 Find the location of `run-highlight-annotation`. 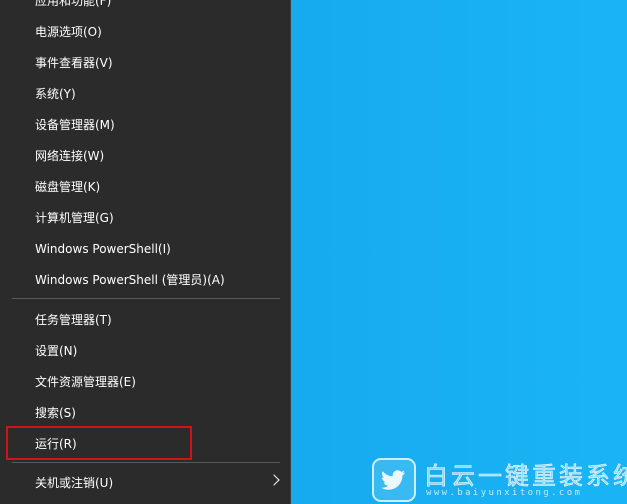

run-highlight-annotation is located at coordinates (99, 443).